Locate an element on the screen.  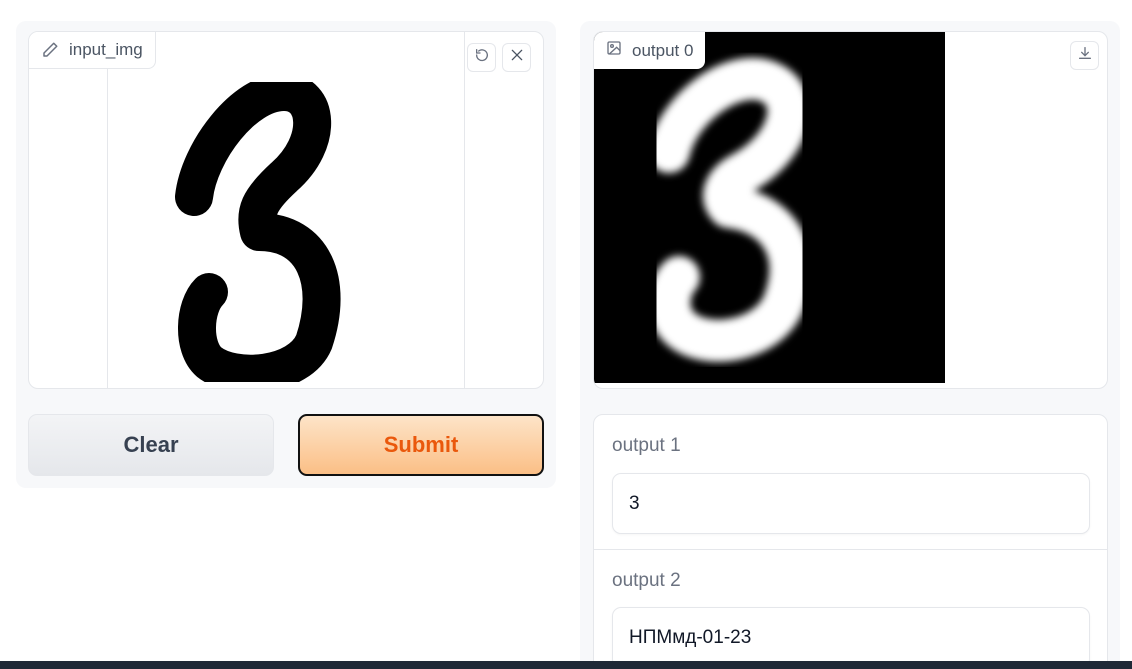
undo-button is located at coordinates (481, 57).